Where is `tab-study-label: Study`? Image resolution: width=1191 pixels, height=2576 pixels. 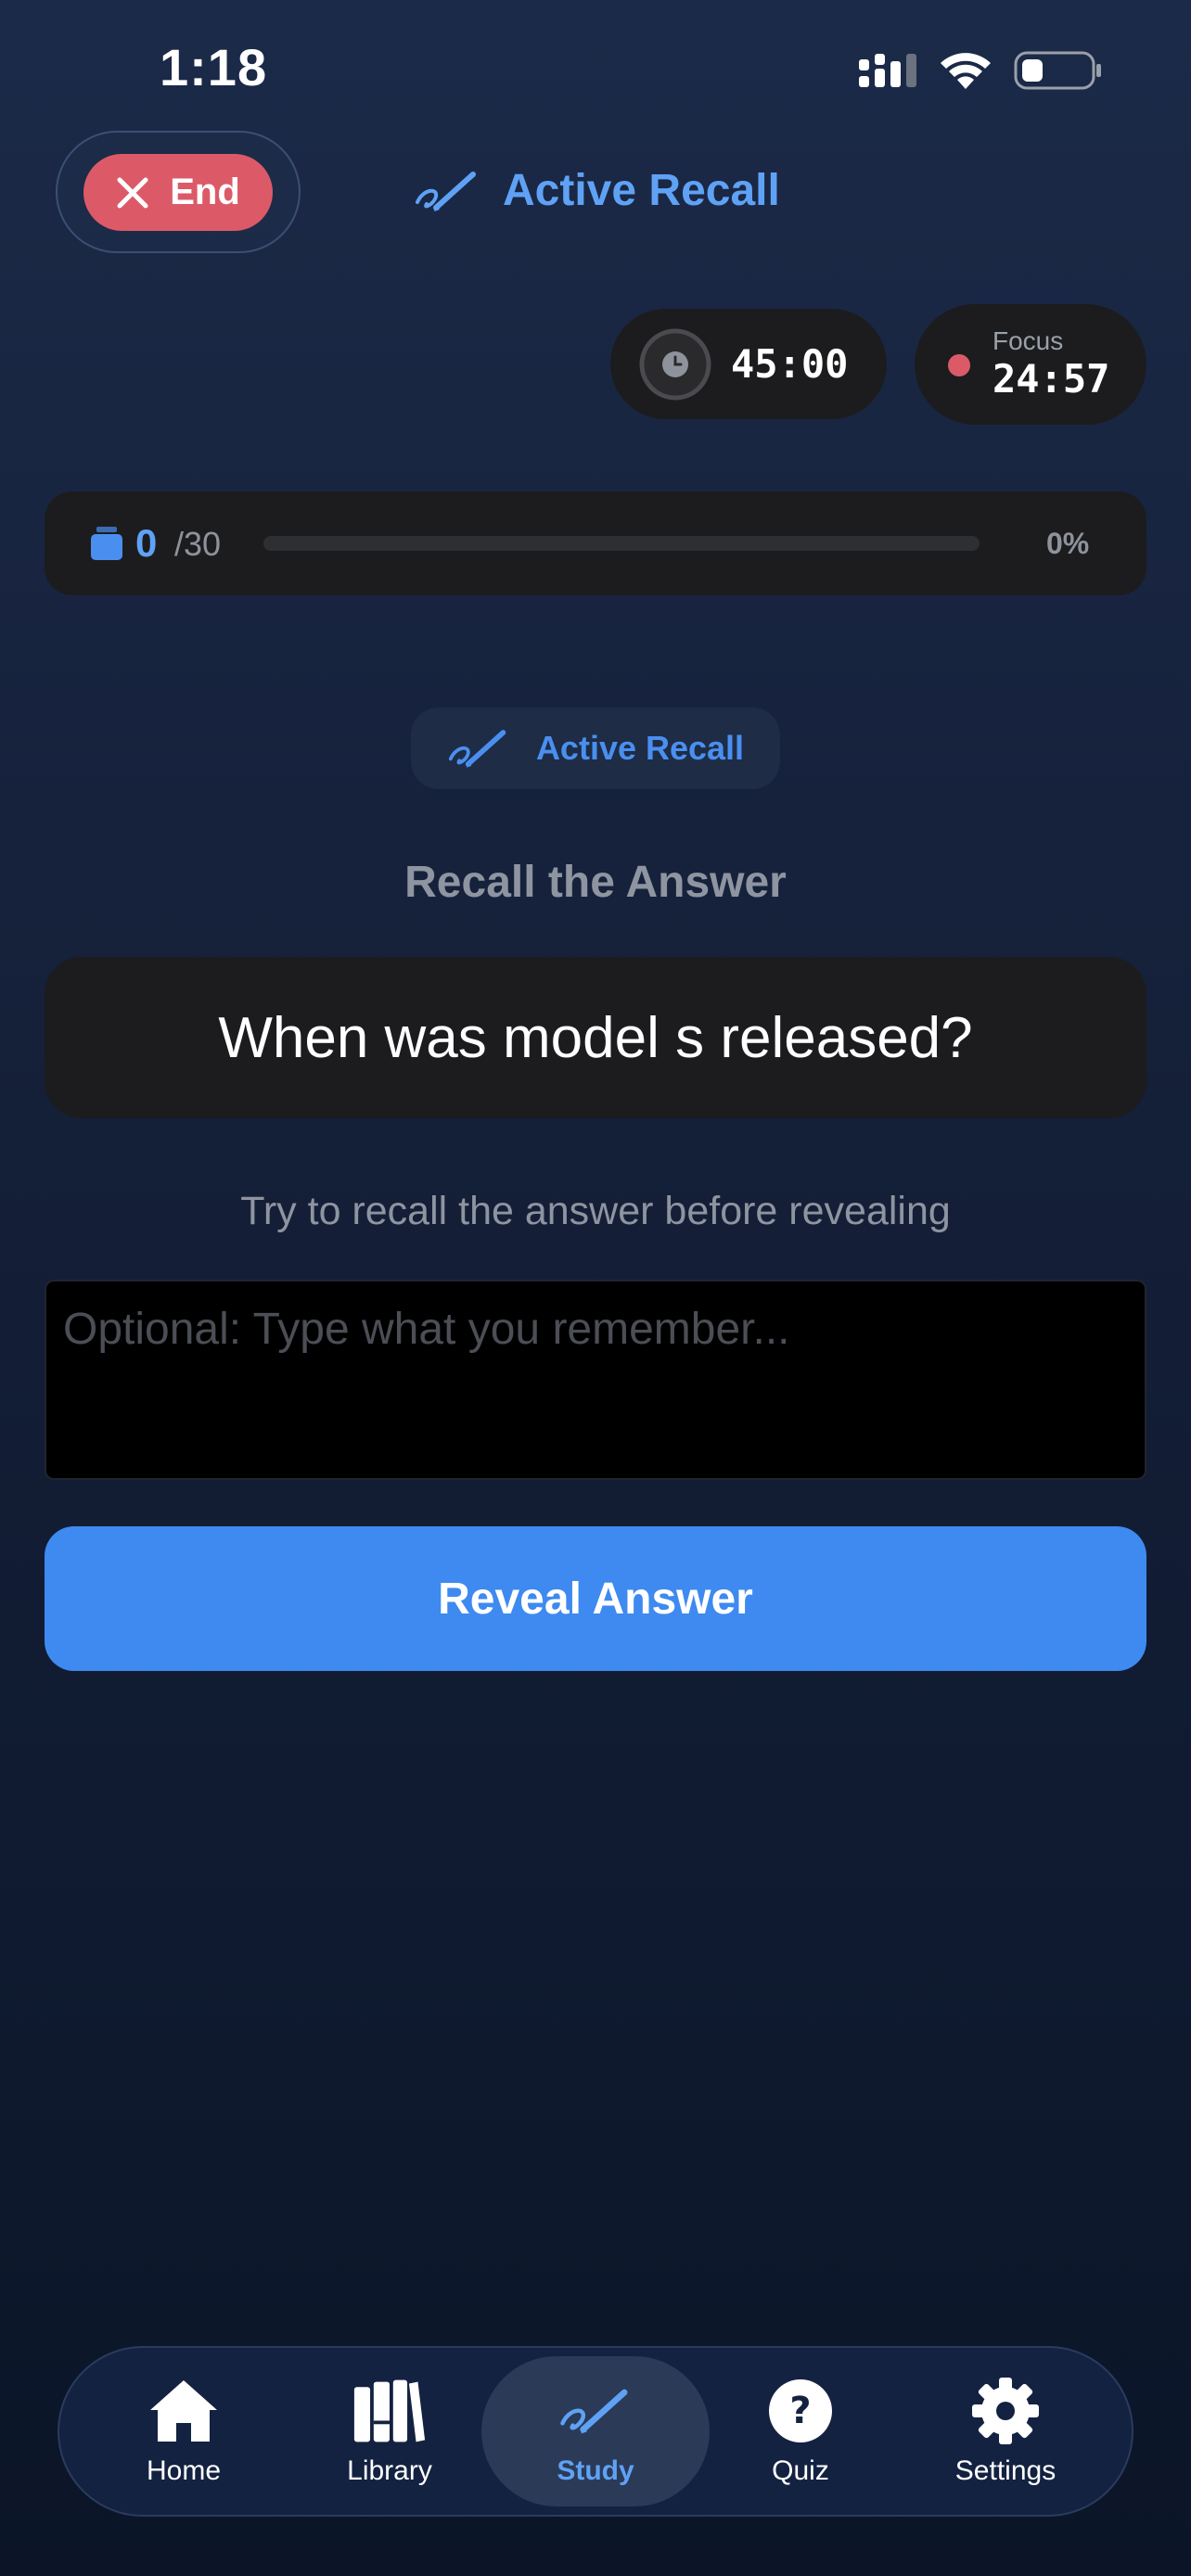
tab-study-label: Study is located at coordinates (595, 2471).